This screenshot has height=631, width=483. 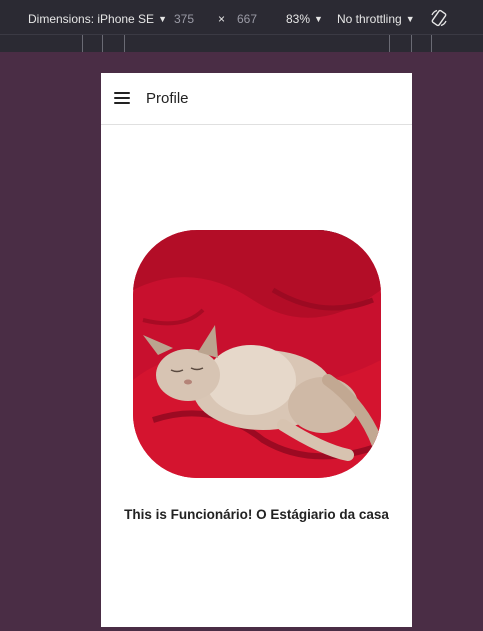 I want to click on media-query-ruler, so click(x=241, y=43).